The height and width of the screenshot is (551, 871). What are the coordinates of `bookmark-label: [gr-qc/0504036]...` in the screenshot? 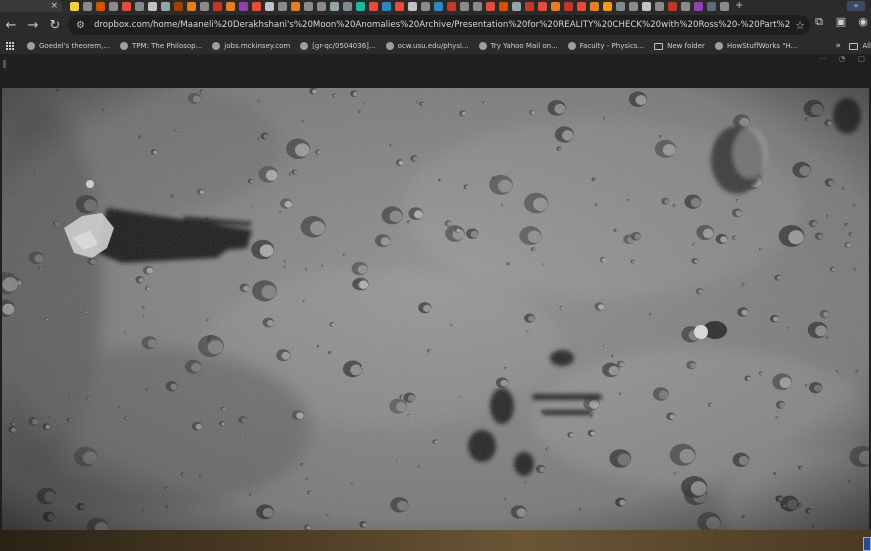 It's located at (344, 46).